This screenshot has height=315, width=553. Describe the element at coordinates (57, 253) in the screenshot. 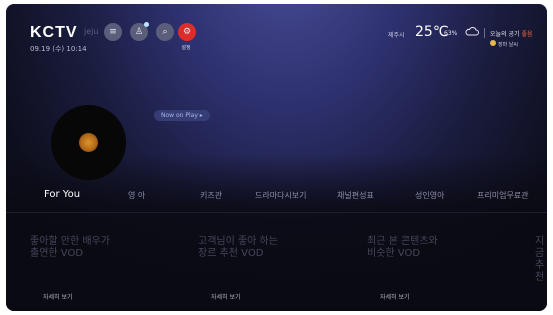

I see `card-title-line: 출연한 VOD` at that location.